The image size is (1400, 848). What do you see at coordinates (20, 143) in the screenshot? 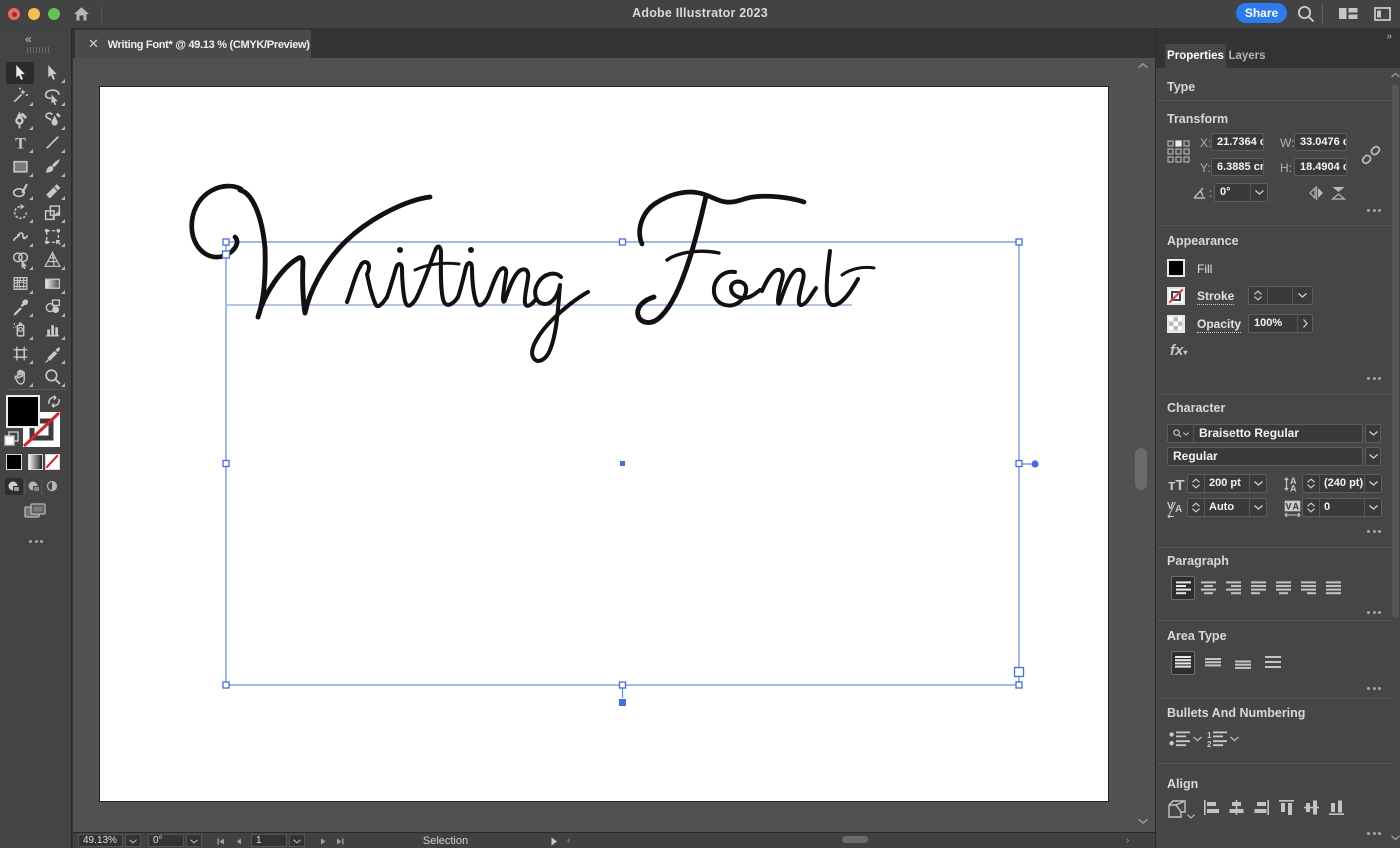
I see `svg-text: T` at bounding box center [20, 143].